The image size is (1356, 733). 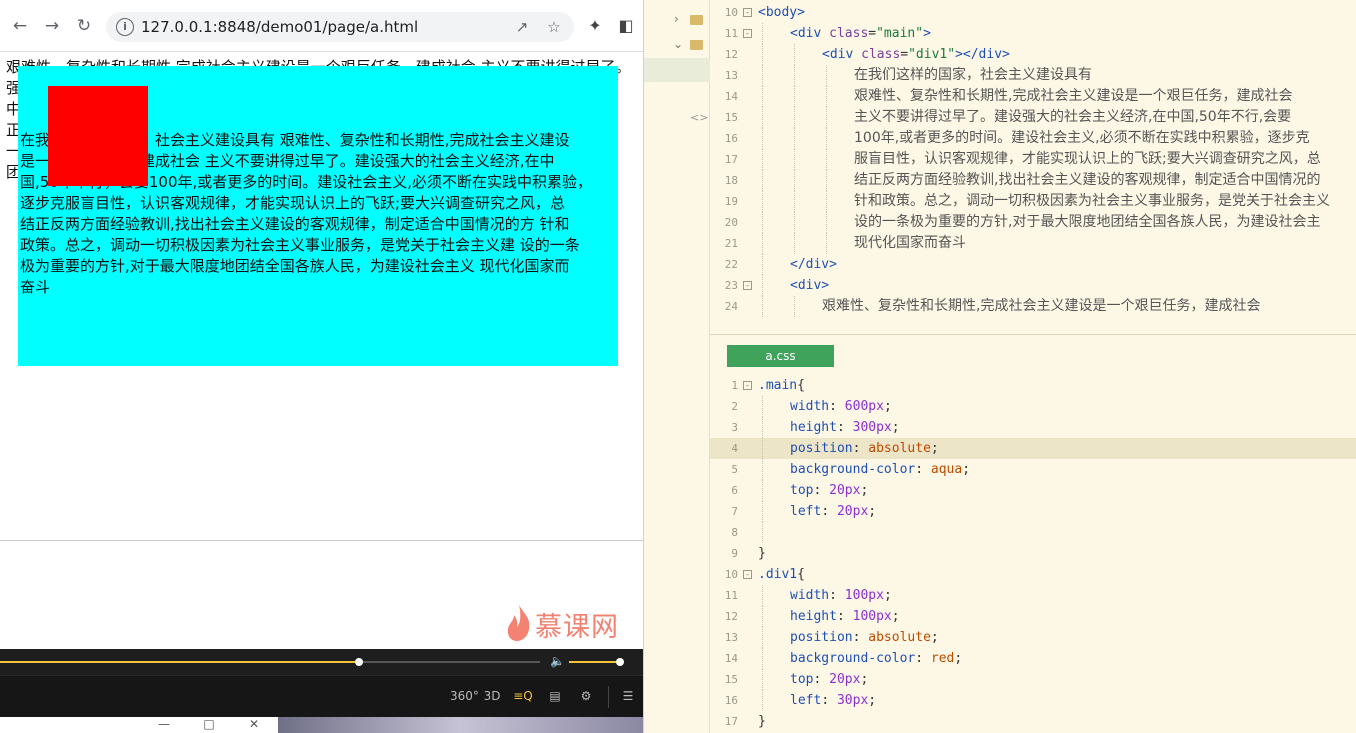 What do you see at coordinates (696, 20) in the screenshot?
I see `folder-icon` at bounding box center [696, 20].